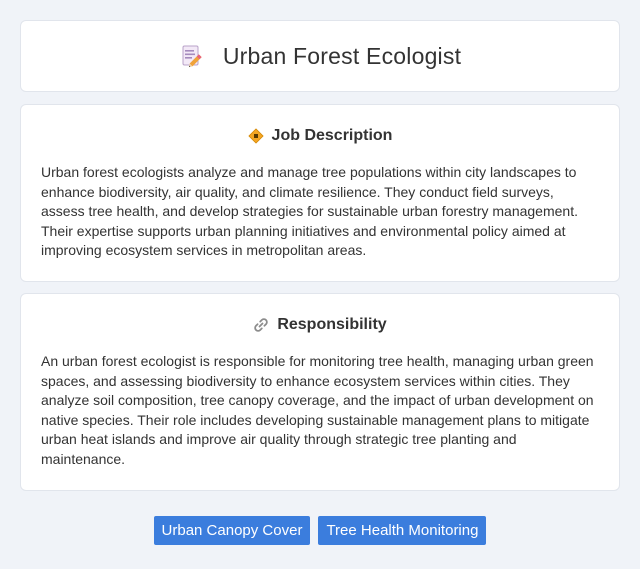 The image size is (640, 569). What do you see at coordinates (402, 530) in the screenshot?
I see `tag-tree-health-monitoring: Tree Health Monitoring` at bounding box center [402, 530].